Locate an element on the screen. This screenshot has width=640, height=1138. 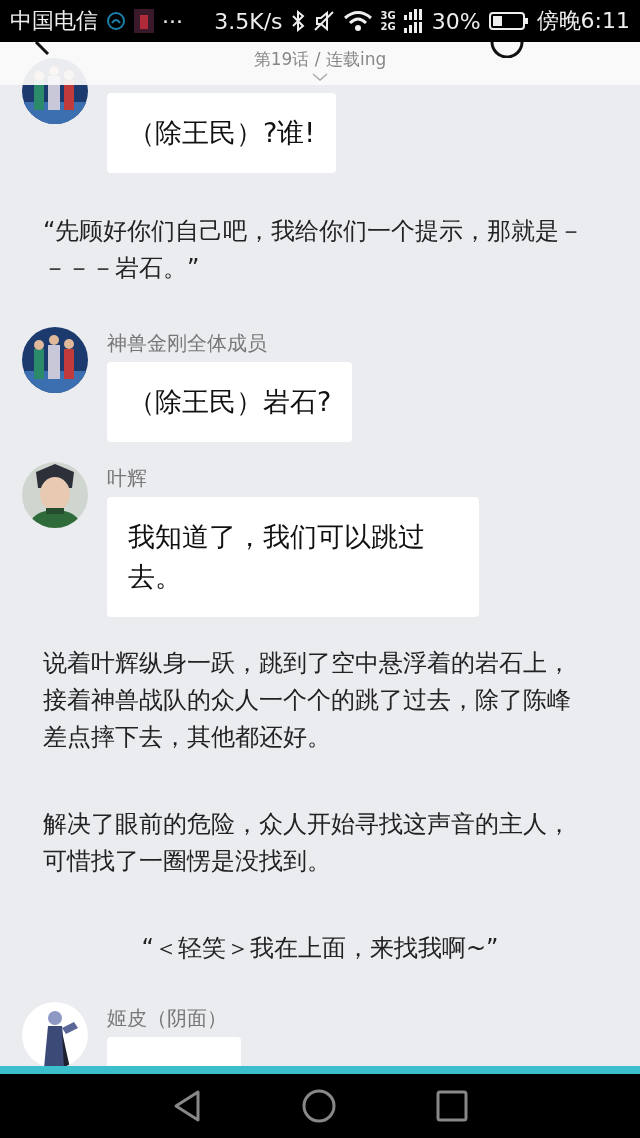
notification-thumbnail-icon is located at coordinates (144, 21).